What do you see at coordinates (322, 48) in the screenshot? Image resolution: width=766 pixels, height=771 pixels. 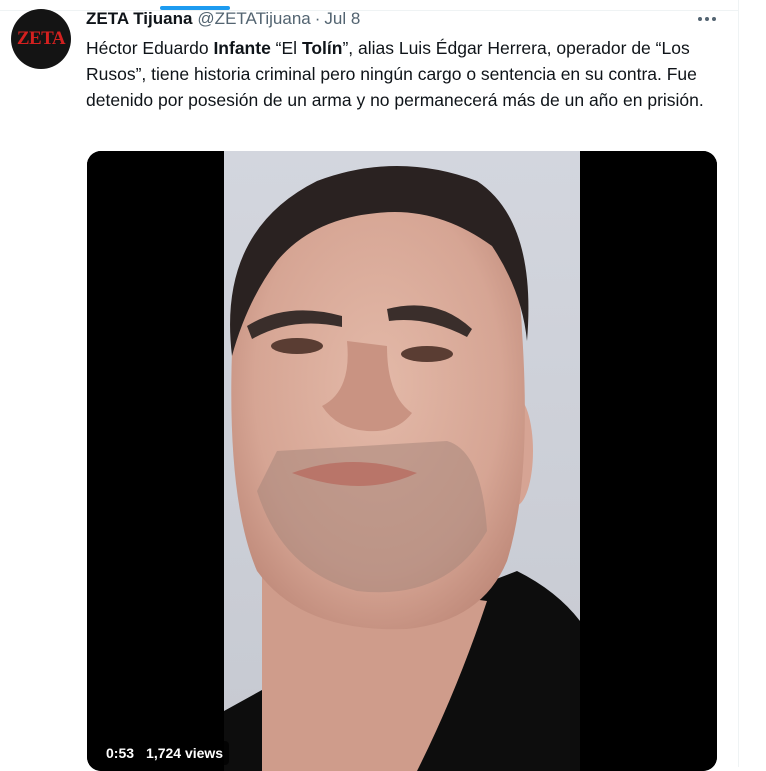 I see `tweet-text-highlight: Tolín` at bounding box center [322, 48].